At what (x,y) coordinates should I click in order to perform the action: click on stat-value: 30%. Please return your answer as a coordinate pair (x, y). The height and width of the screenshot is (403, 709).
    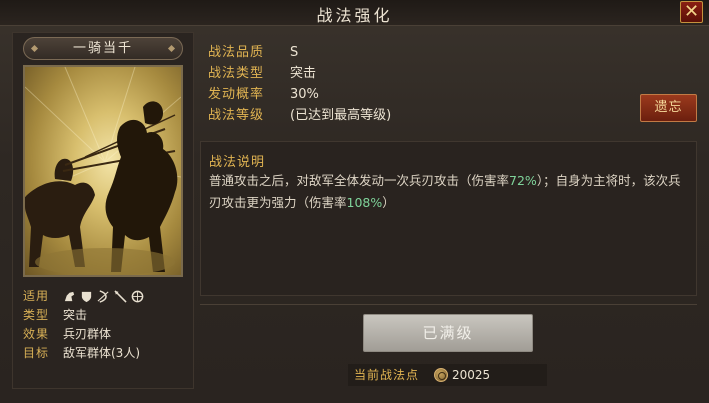
    Looking at the image, I should click on (304, 94).